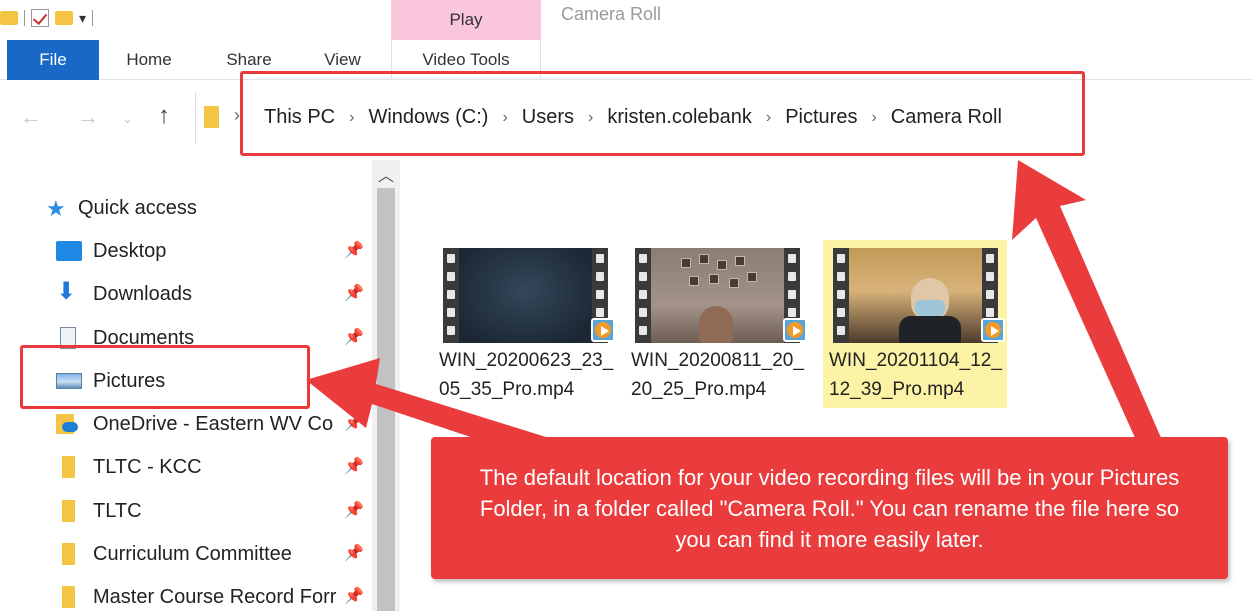  I want to click on sidebar-item-tltc: TLTC 📌, so click(186, 511).